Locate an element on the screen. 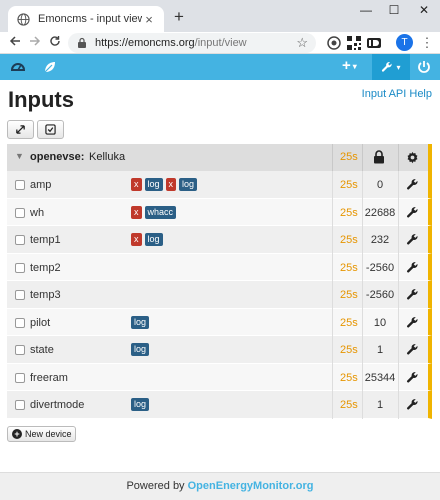 This screenshot has width=440, height=500. add-menu-button: + ▾ is located at coordinates (349, 65).